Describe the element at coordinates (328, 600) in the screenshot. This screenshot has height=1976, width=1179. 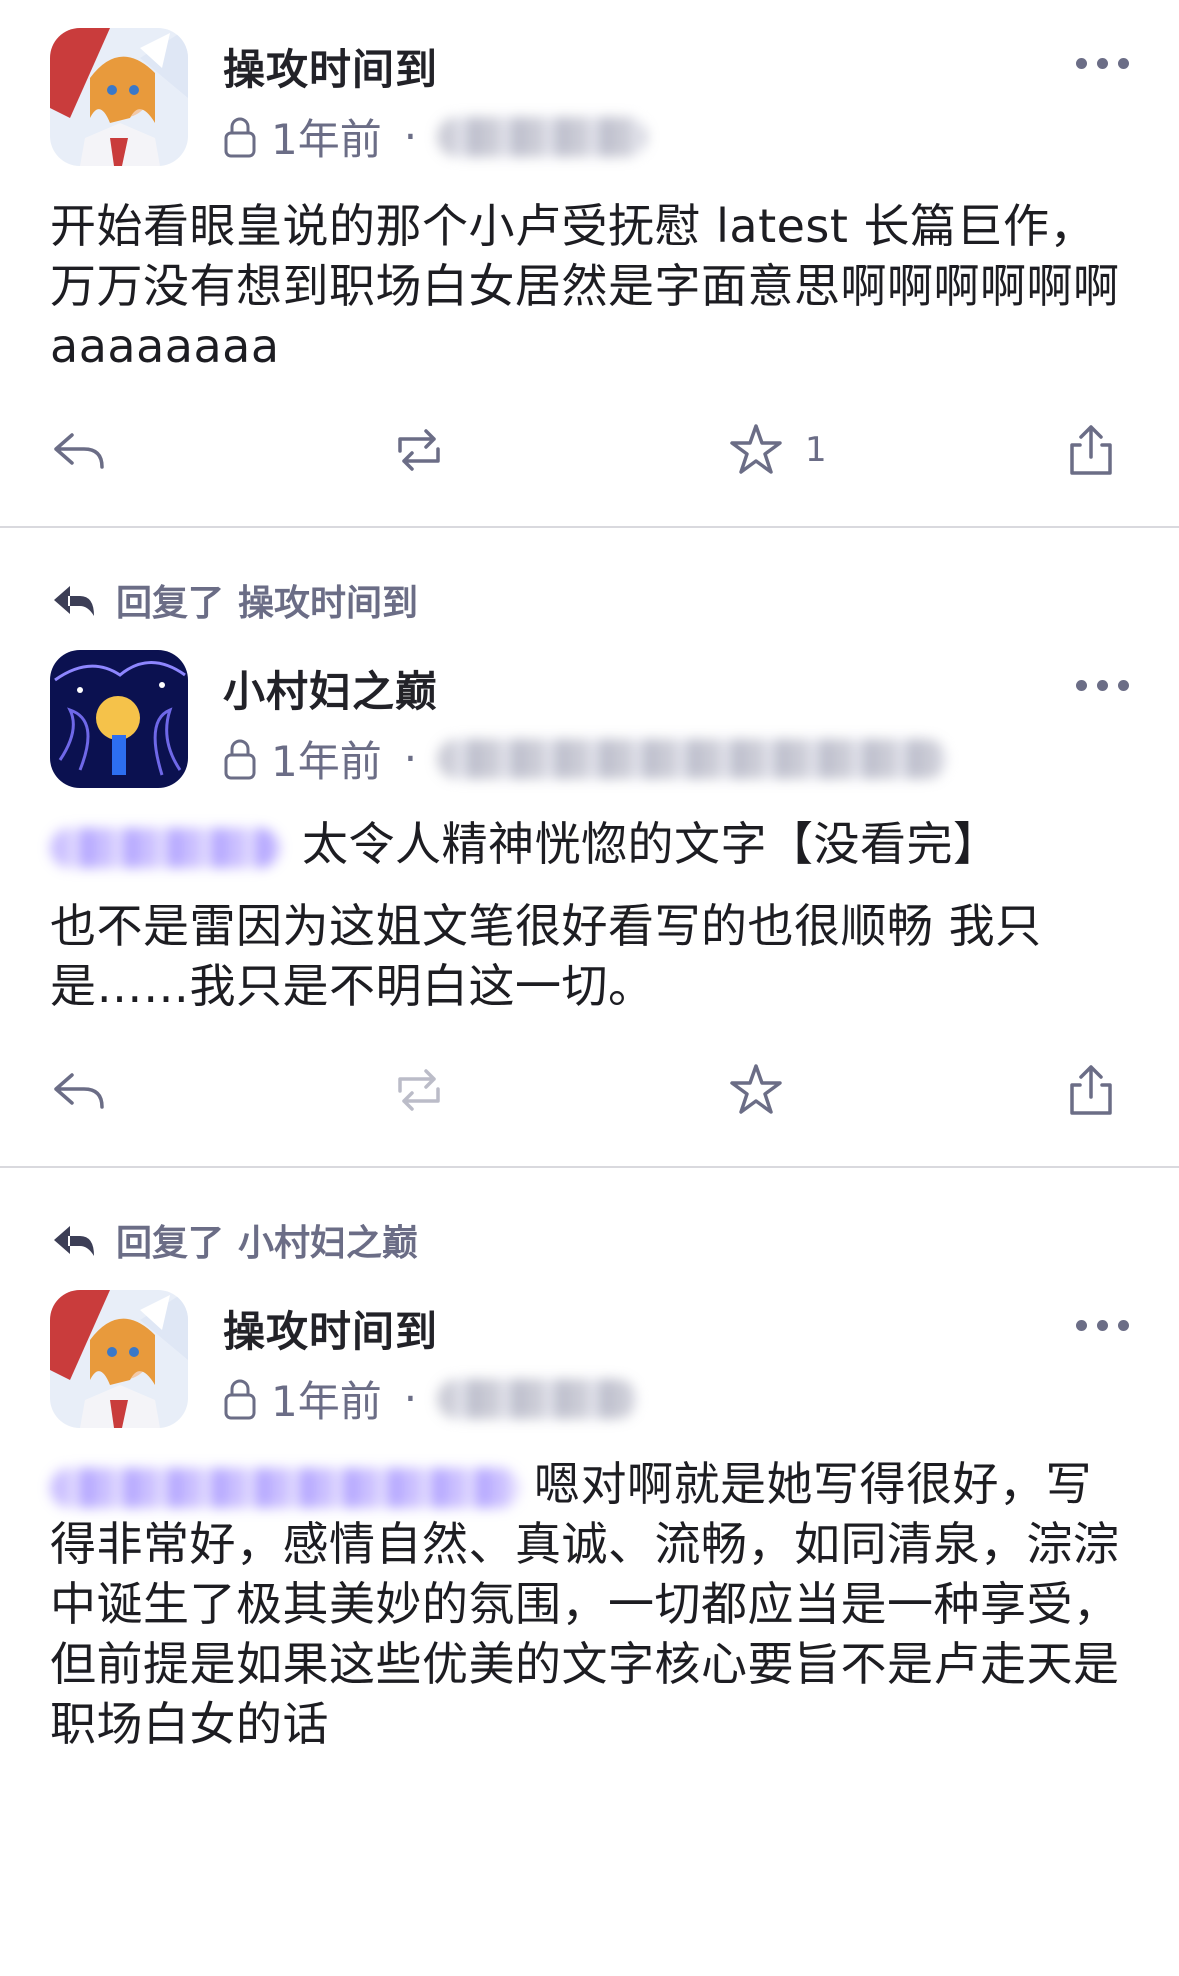
I see `reply-target: 操攻时间到` at that location.